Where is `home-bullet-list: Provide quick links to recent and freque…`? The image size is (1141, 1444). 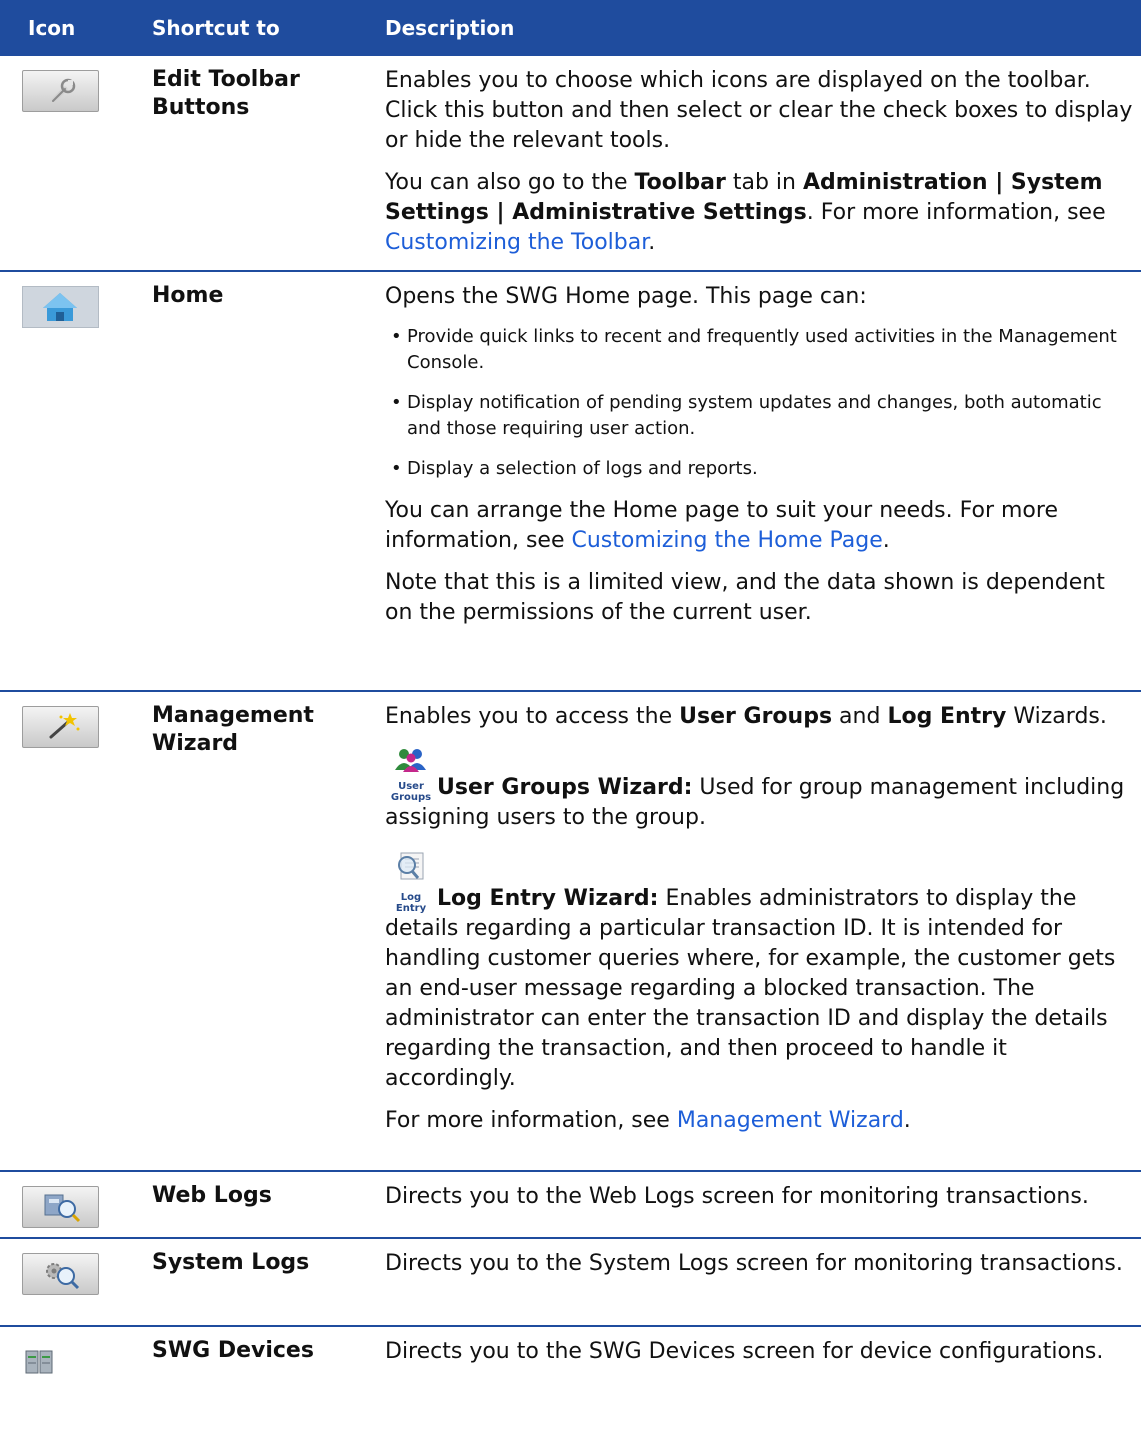
home-bullet-list: Provide quick links to recent and freque… is located at coordinates (760, 403).